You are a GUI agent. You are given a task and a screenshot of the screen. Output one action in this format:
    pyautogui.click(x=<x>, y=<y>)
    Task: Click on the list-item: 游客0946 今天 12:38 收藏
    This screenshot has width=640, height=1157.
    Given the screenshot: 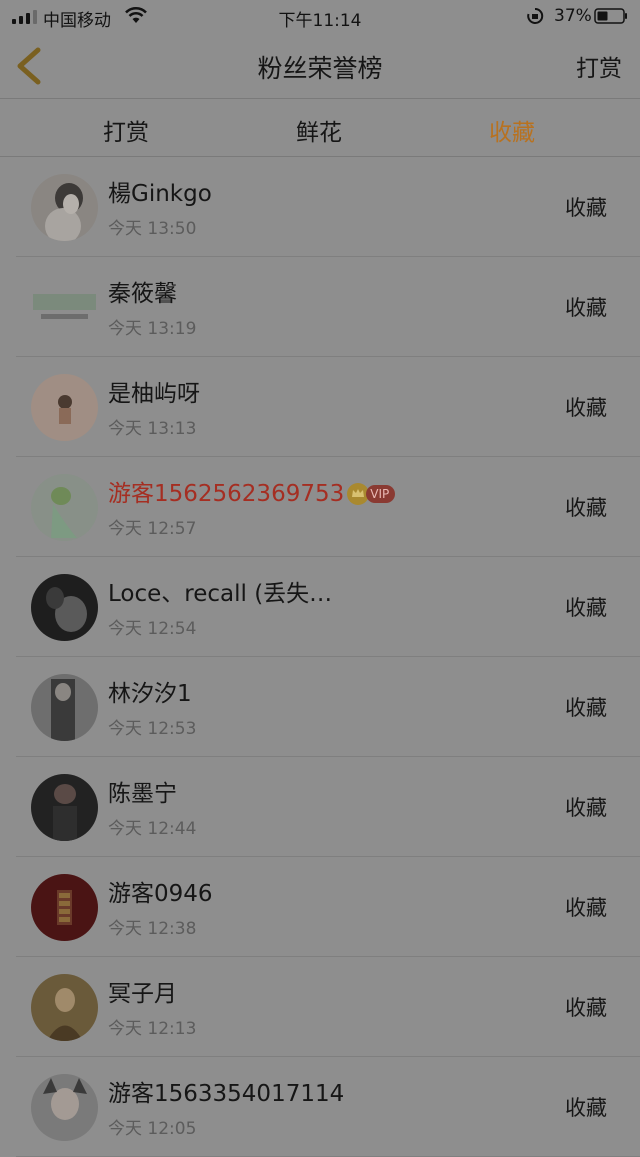 What is the action you would take?
    pyautogui.click(x=320, y=907)
    